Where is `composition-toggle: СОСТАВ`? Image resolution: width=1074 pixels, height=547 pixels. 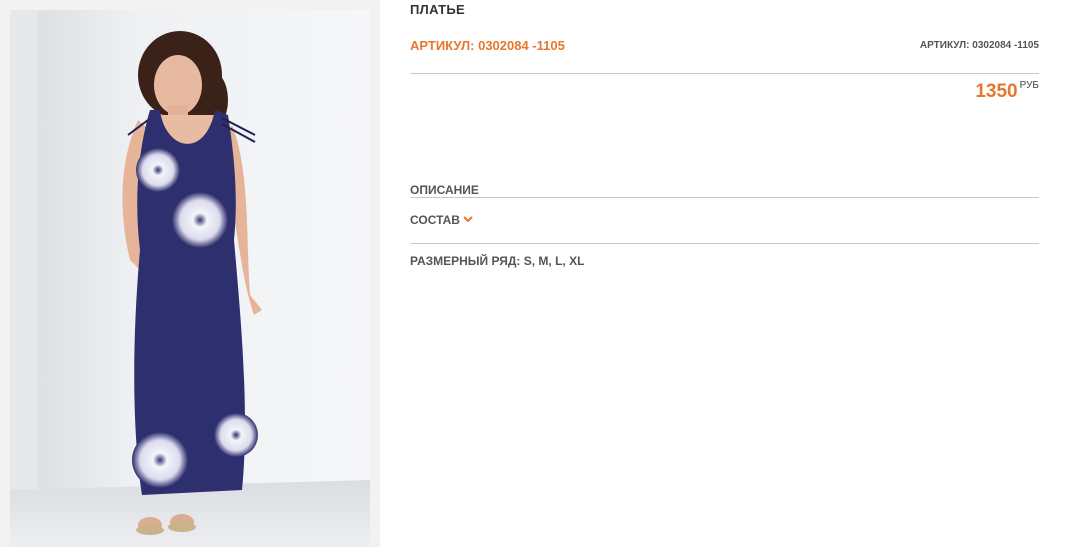
composition-toggle: СОСТАВ is located at coordinates (441, 219).